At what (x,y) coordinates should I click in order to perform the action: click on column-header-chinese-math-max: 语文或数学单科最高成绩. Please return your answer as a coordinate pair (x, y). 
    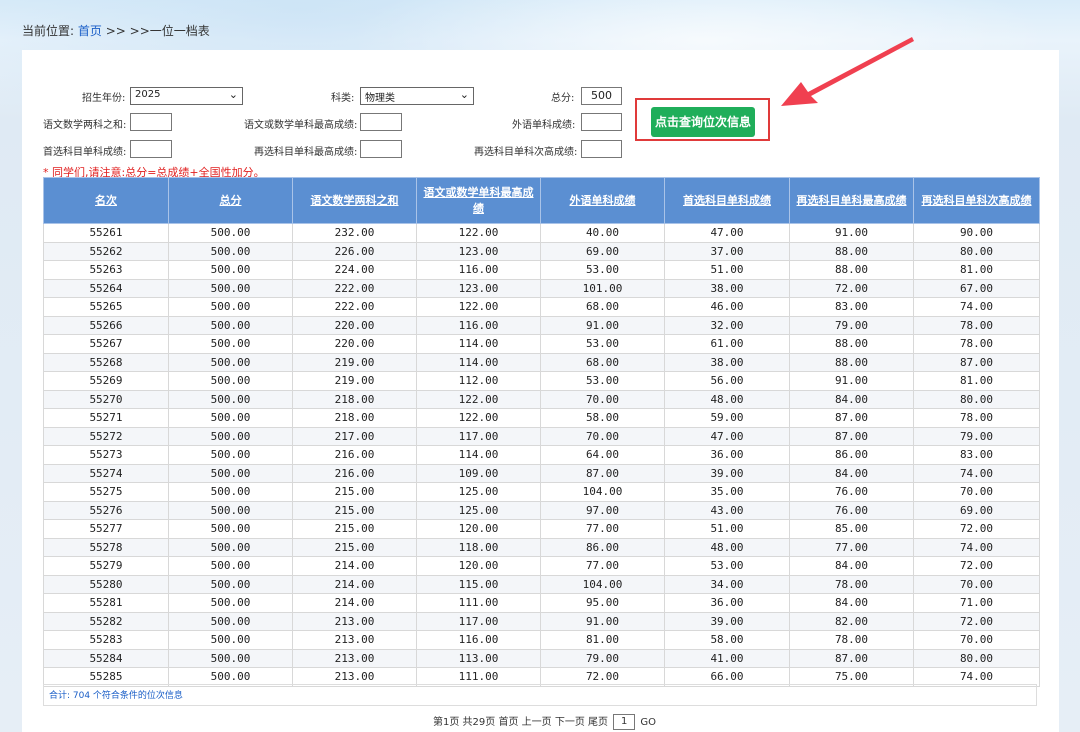
    Looking at the image, I should click on (478, 200).